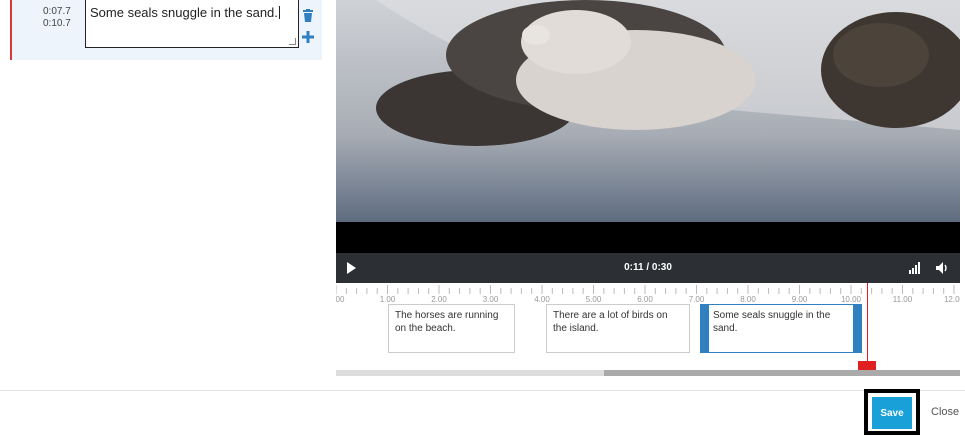 The height and width of the screenshot is (436, 965). Describe the element at coordinates (748, 299) in the screenshot. I see `ruler-tick-label: 8.00` at that location.